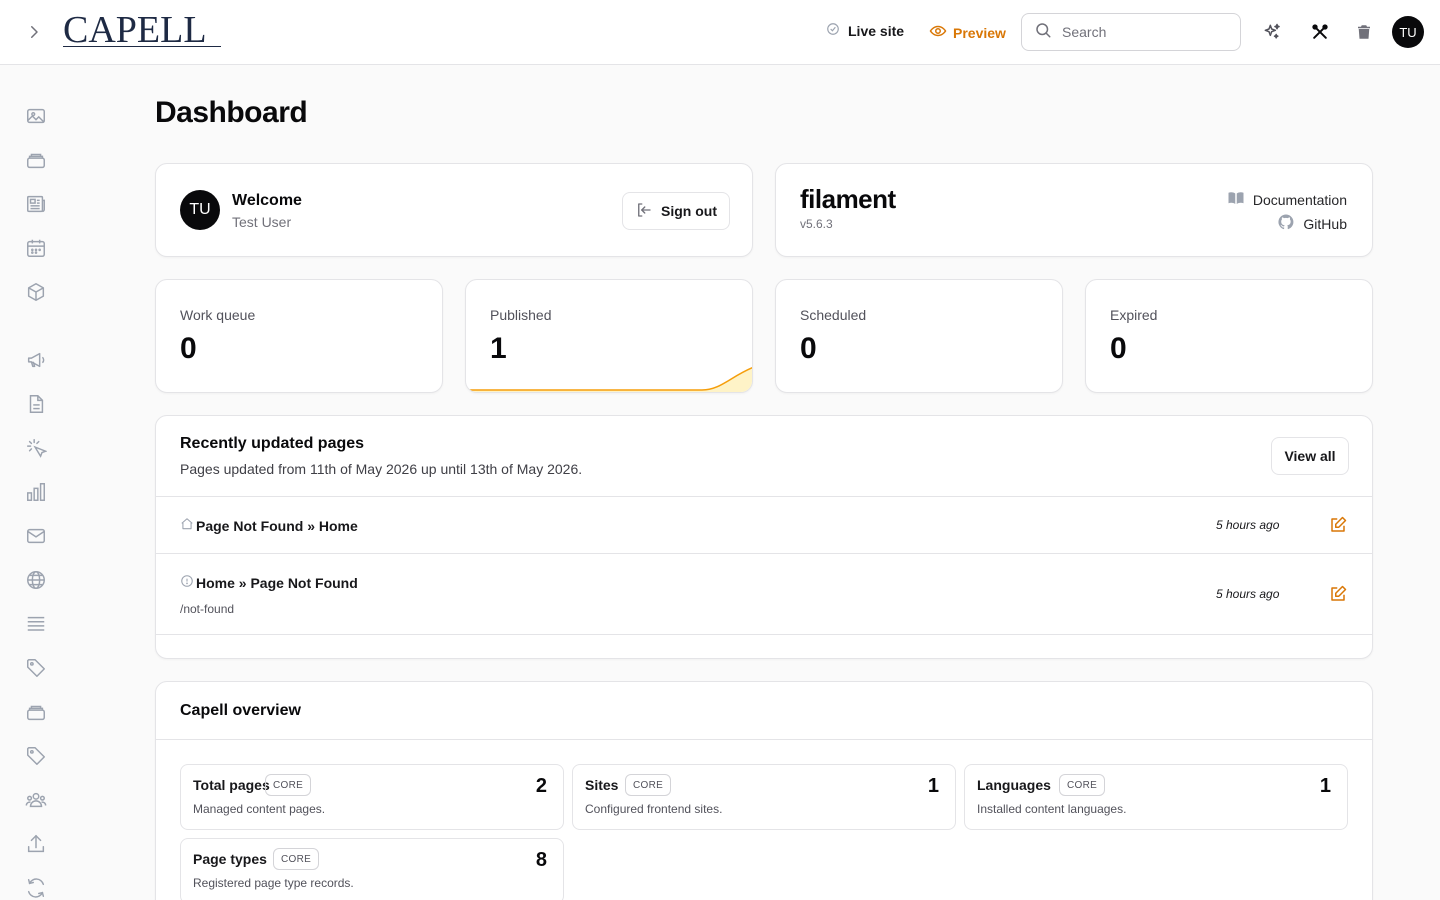 This screenshot has width=1440, height=900. I want to click on preview-label: Preview, so click(979, 32).